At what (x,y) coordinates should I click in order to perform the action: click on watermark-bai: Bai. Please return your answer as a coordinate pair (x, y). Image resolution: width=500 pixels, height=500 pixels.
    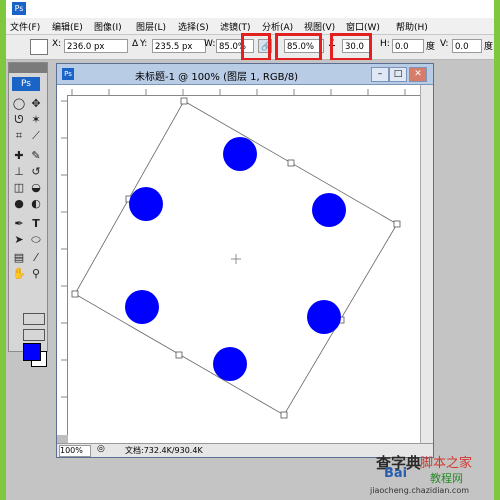
    Looking at the image, I should click on (396, 473).